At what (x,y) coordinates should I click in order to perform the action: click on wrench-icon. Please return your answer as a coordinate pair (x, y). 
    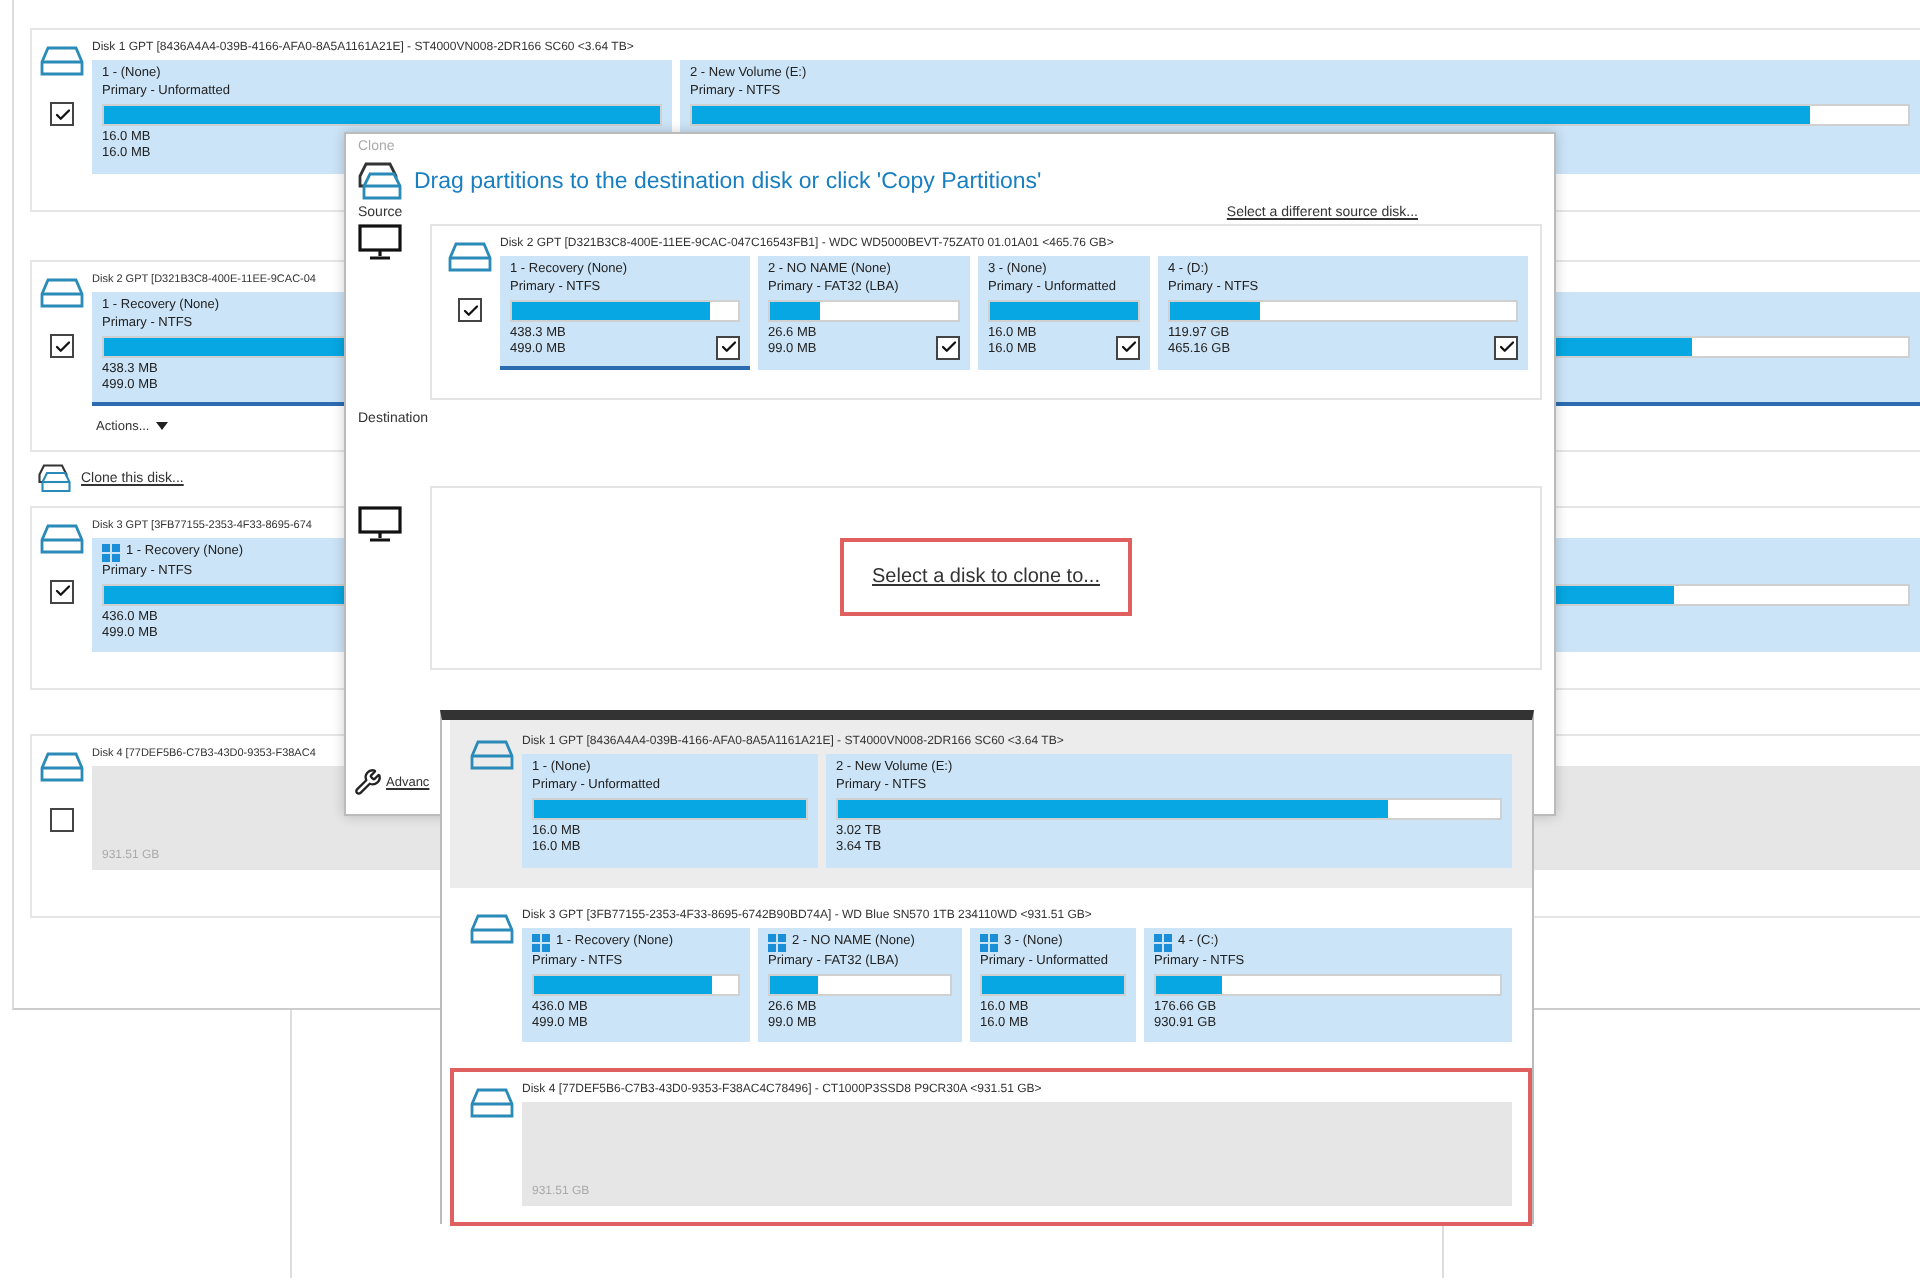
    Looking at the image, I should click on (368, 782).